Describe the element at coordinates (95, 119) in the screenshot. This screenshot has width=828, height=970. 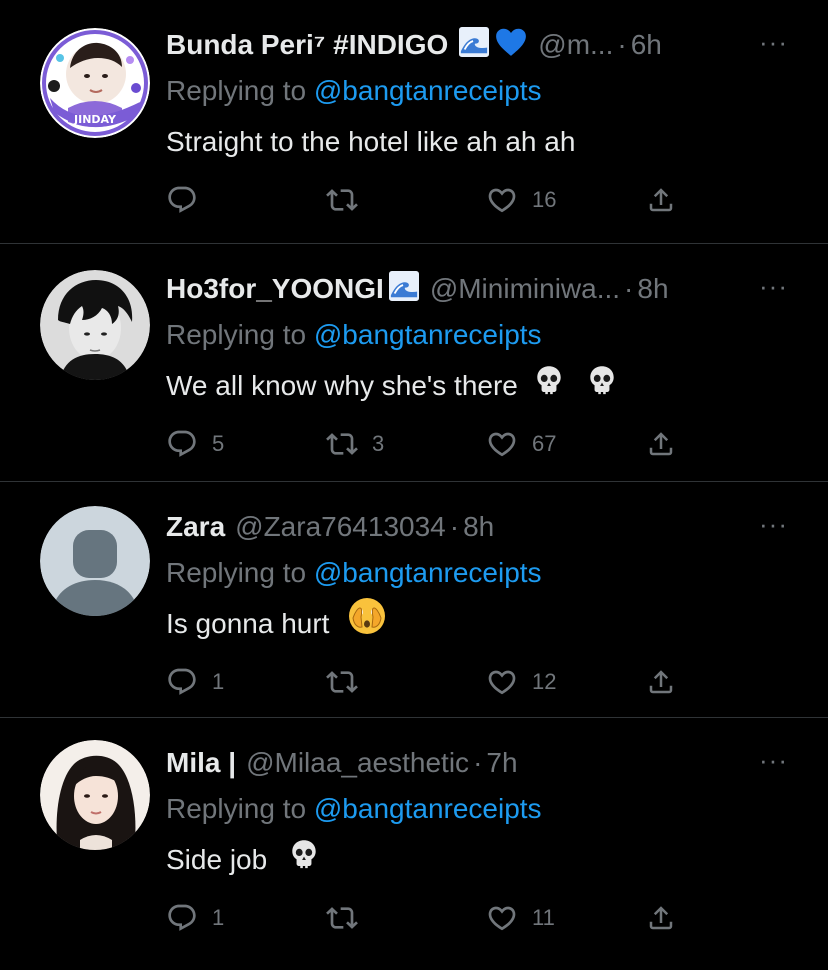
I see `avatar-badge-text: JINDAY` at that location.